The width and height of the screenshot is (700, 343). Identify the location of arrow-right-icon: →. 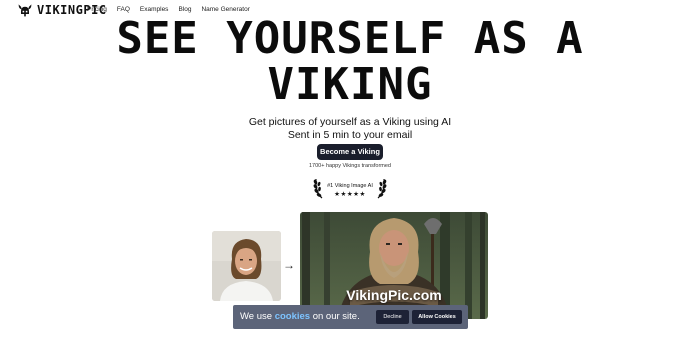
(289, 265).